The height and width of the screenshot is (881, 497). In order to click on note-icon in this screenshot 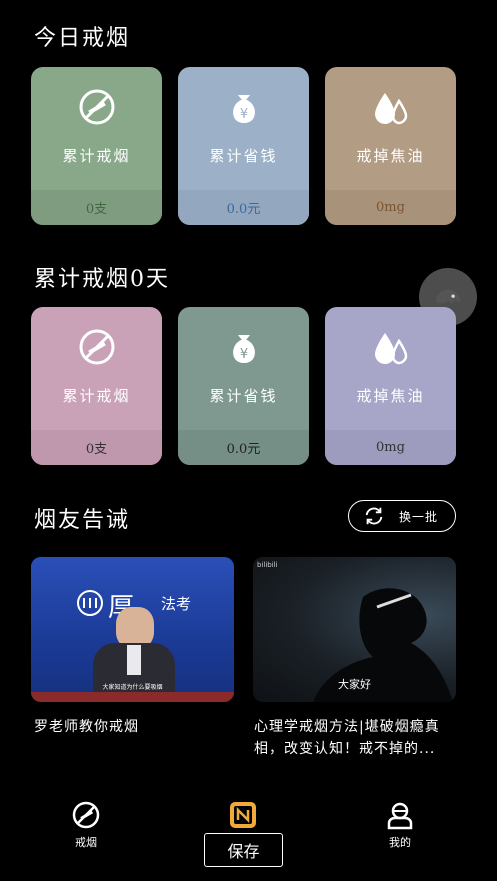, I will do `click(243, 815)`.